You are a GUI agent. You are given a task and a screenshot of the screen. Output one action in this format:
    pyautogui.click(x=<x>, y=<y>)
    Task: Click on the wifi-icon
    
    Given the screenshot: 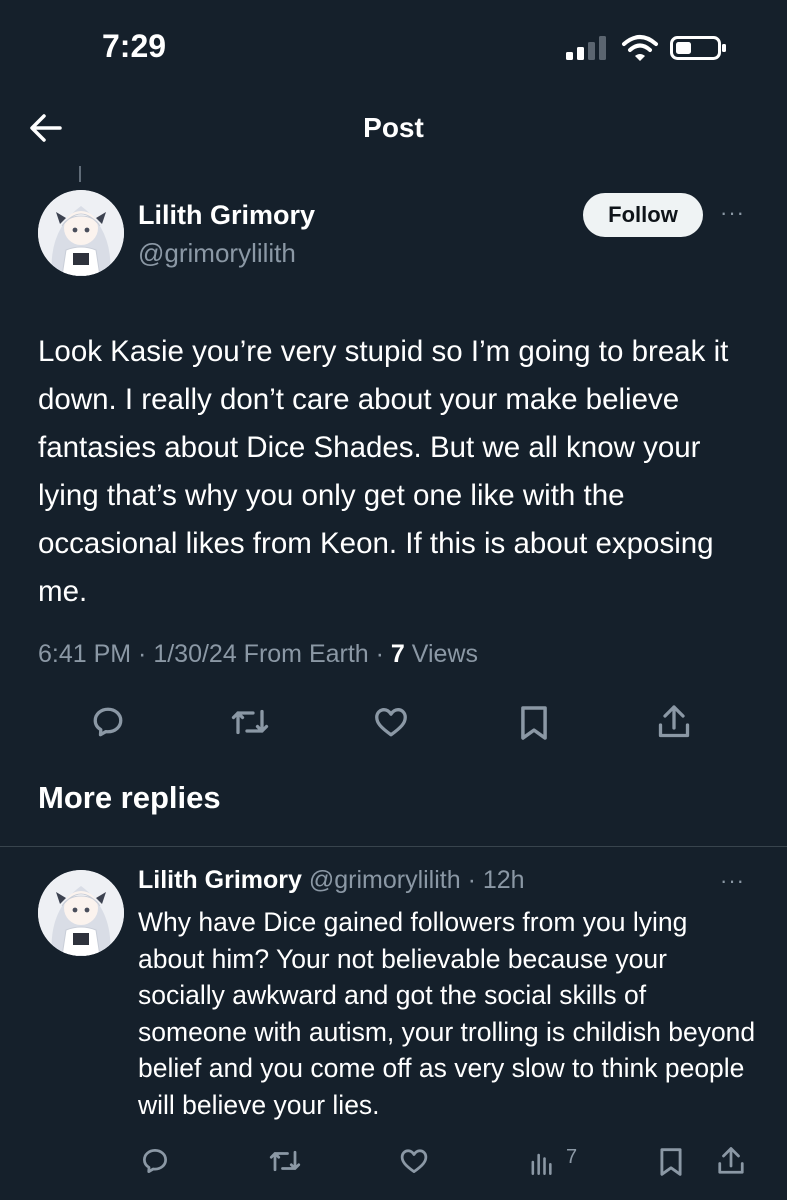 What is the action you would take?
    pyautogui.click(x=640, y=48)
    